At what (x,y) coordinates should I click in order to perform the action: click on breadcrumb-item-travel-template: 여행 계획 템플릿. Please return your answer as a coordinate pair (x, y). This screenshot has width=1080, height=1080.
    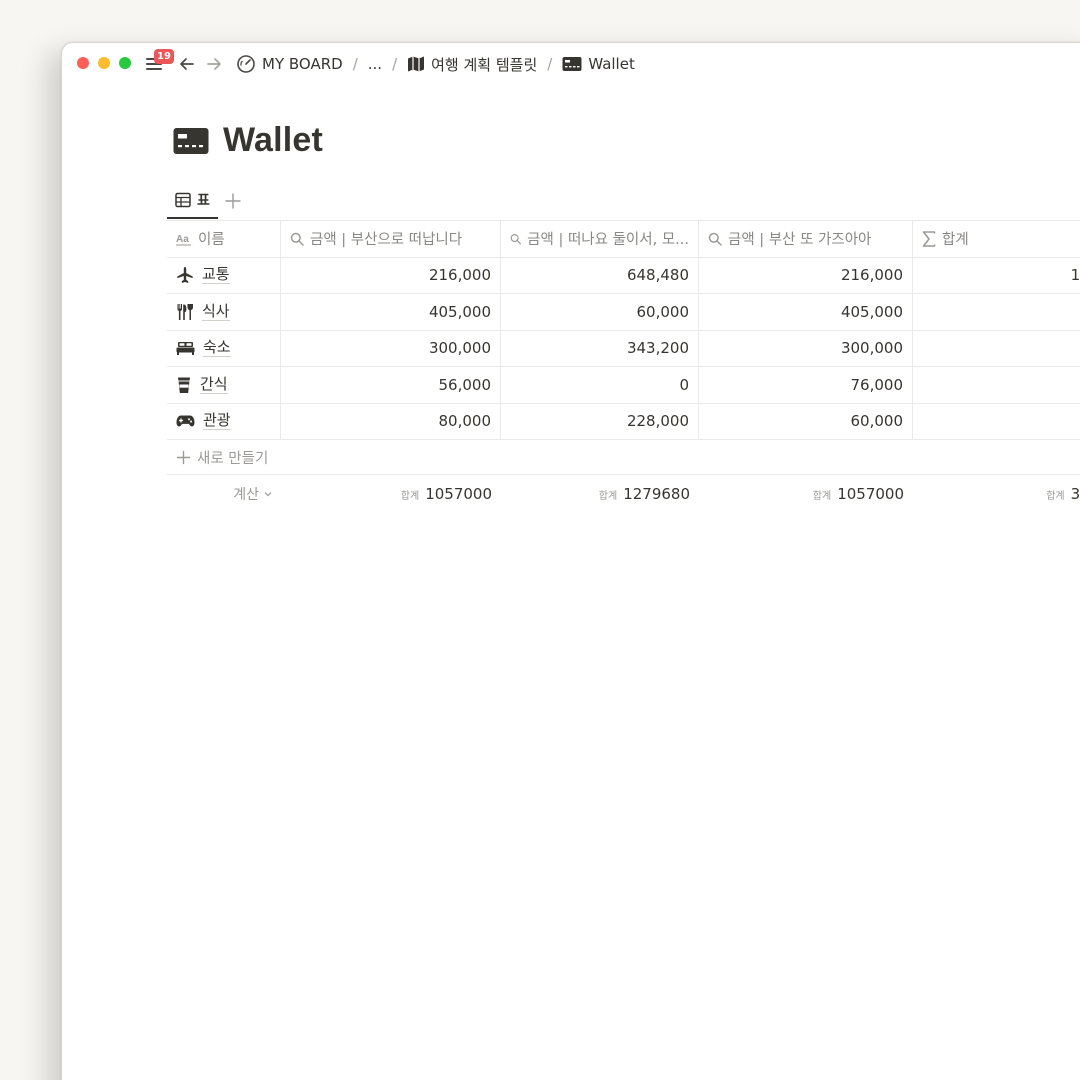
    Looking at the image, I should click on (472, 64).